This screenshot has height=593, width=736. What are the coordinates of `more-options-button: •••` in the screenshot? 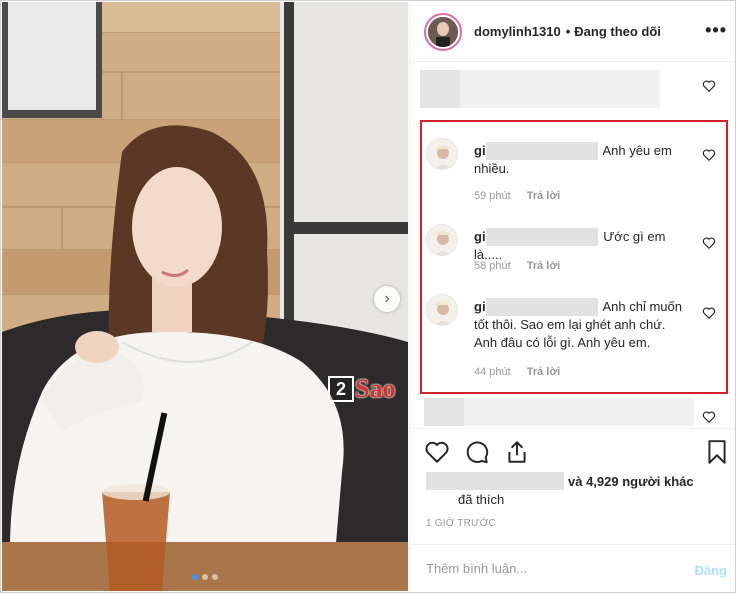 It's located at (716, 30).